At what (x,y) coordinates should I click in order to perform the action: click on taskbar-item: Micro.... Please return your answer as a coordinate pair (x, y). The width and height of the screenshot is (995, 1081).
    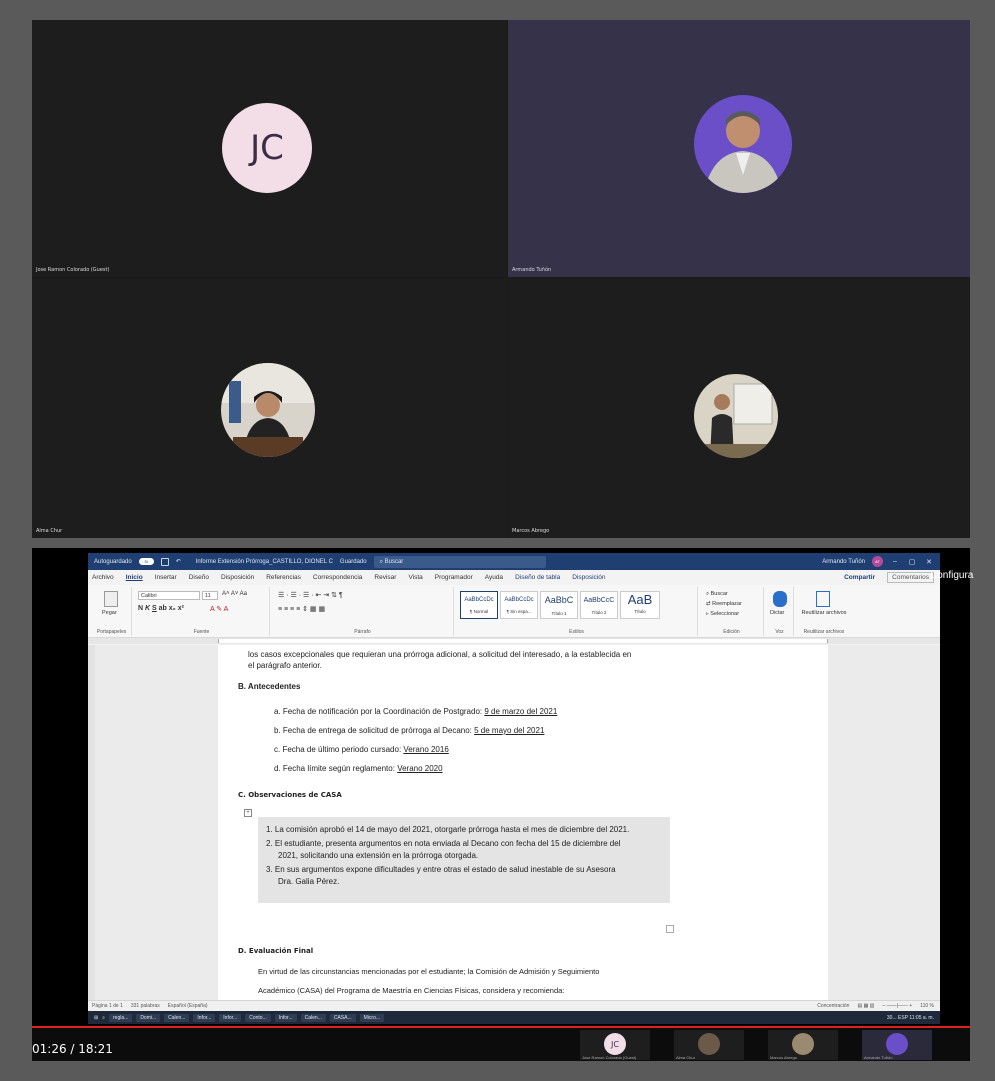
    Looking at the image, I should click on (372, 1017).